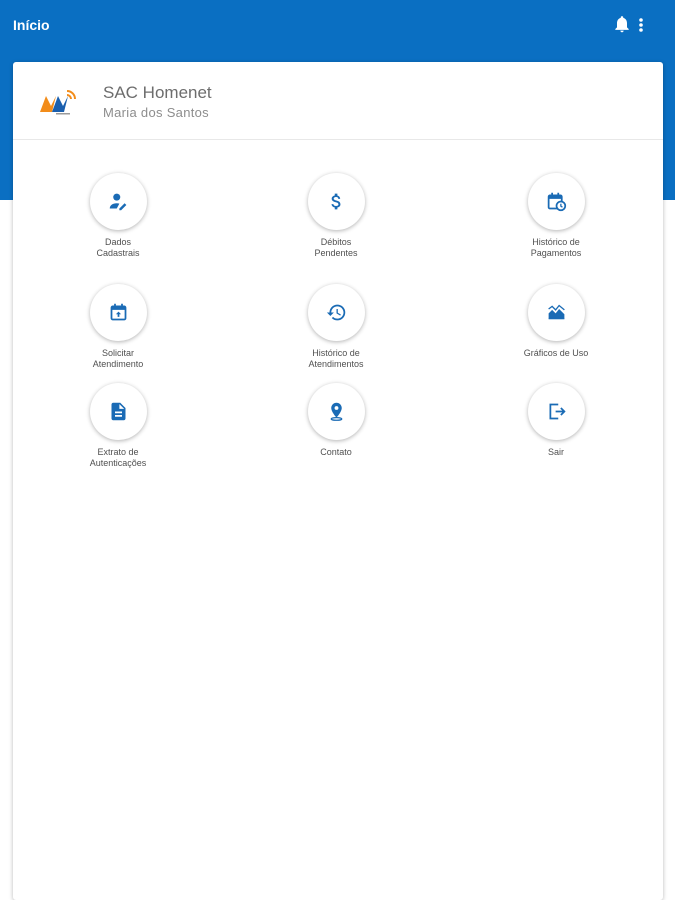 The height and width of the screenshot is (900, 675). What do you see at coordinates (338, 101) in the screenshot?
I see `card-header: SAC Homenet Maria dos Santos` at bounding box center [338, 101].